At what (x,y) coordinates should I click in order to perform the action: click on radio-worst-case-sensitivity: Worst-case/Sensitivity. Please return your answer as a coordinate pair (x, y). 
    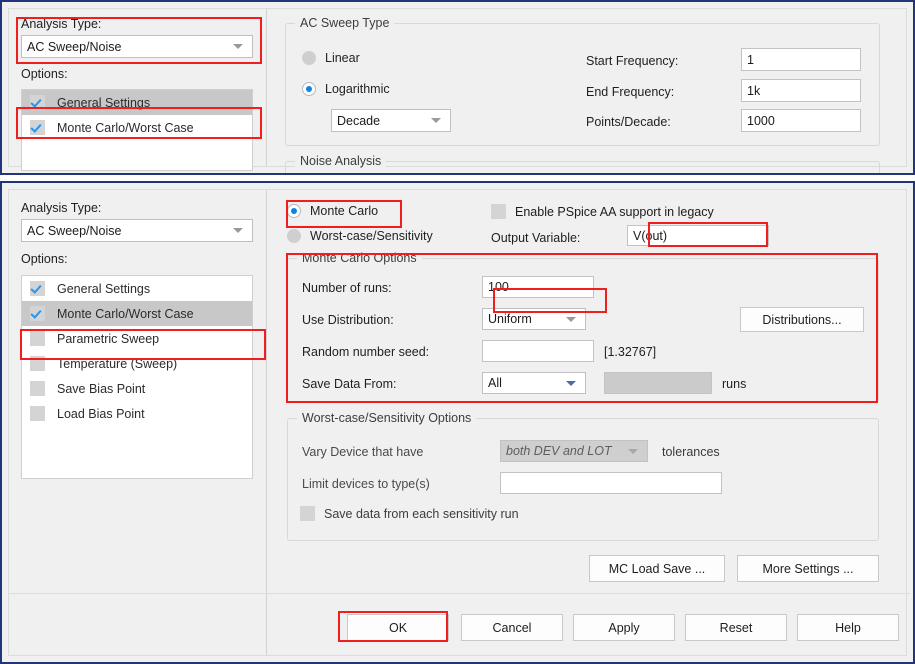
    Looking at the image, I should click on (360, 236).